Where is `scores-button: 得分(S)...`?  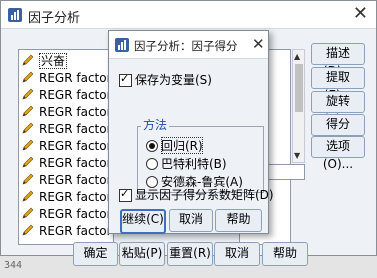
scores-button: 得分(S)... is located at coordinates (338, 131).